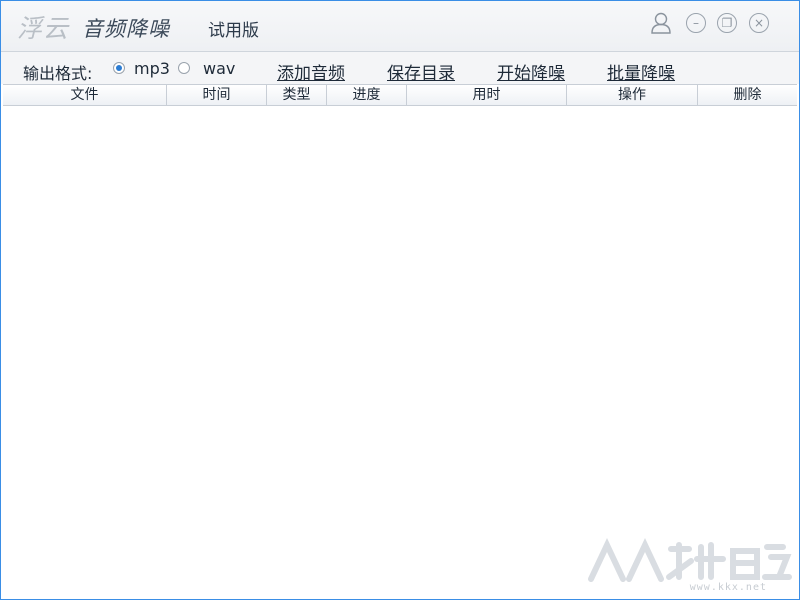 This screenshot has width=800, height=600. What do you see at coordinates (58, 73) in the screenshot?
I see `output-format-label: 输出格式:` at bounding box center [58, 73].